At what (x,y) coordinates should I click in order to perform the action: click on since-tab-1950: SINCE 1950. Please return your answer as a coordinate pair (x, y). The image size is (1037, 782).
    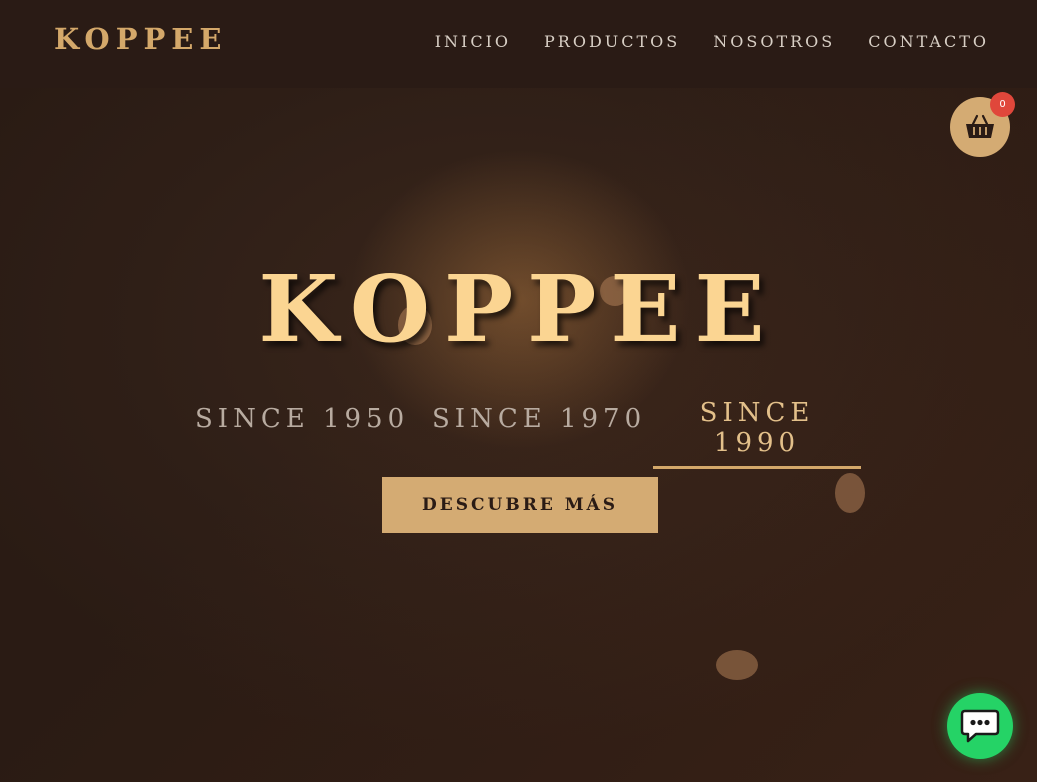
    Looking at the image, I should click on (302, 419).